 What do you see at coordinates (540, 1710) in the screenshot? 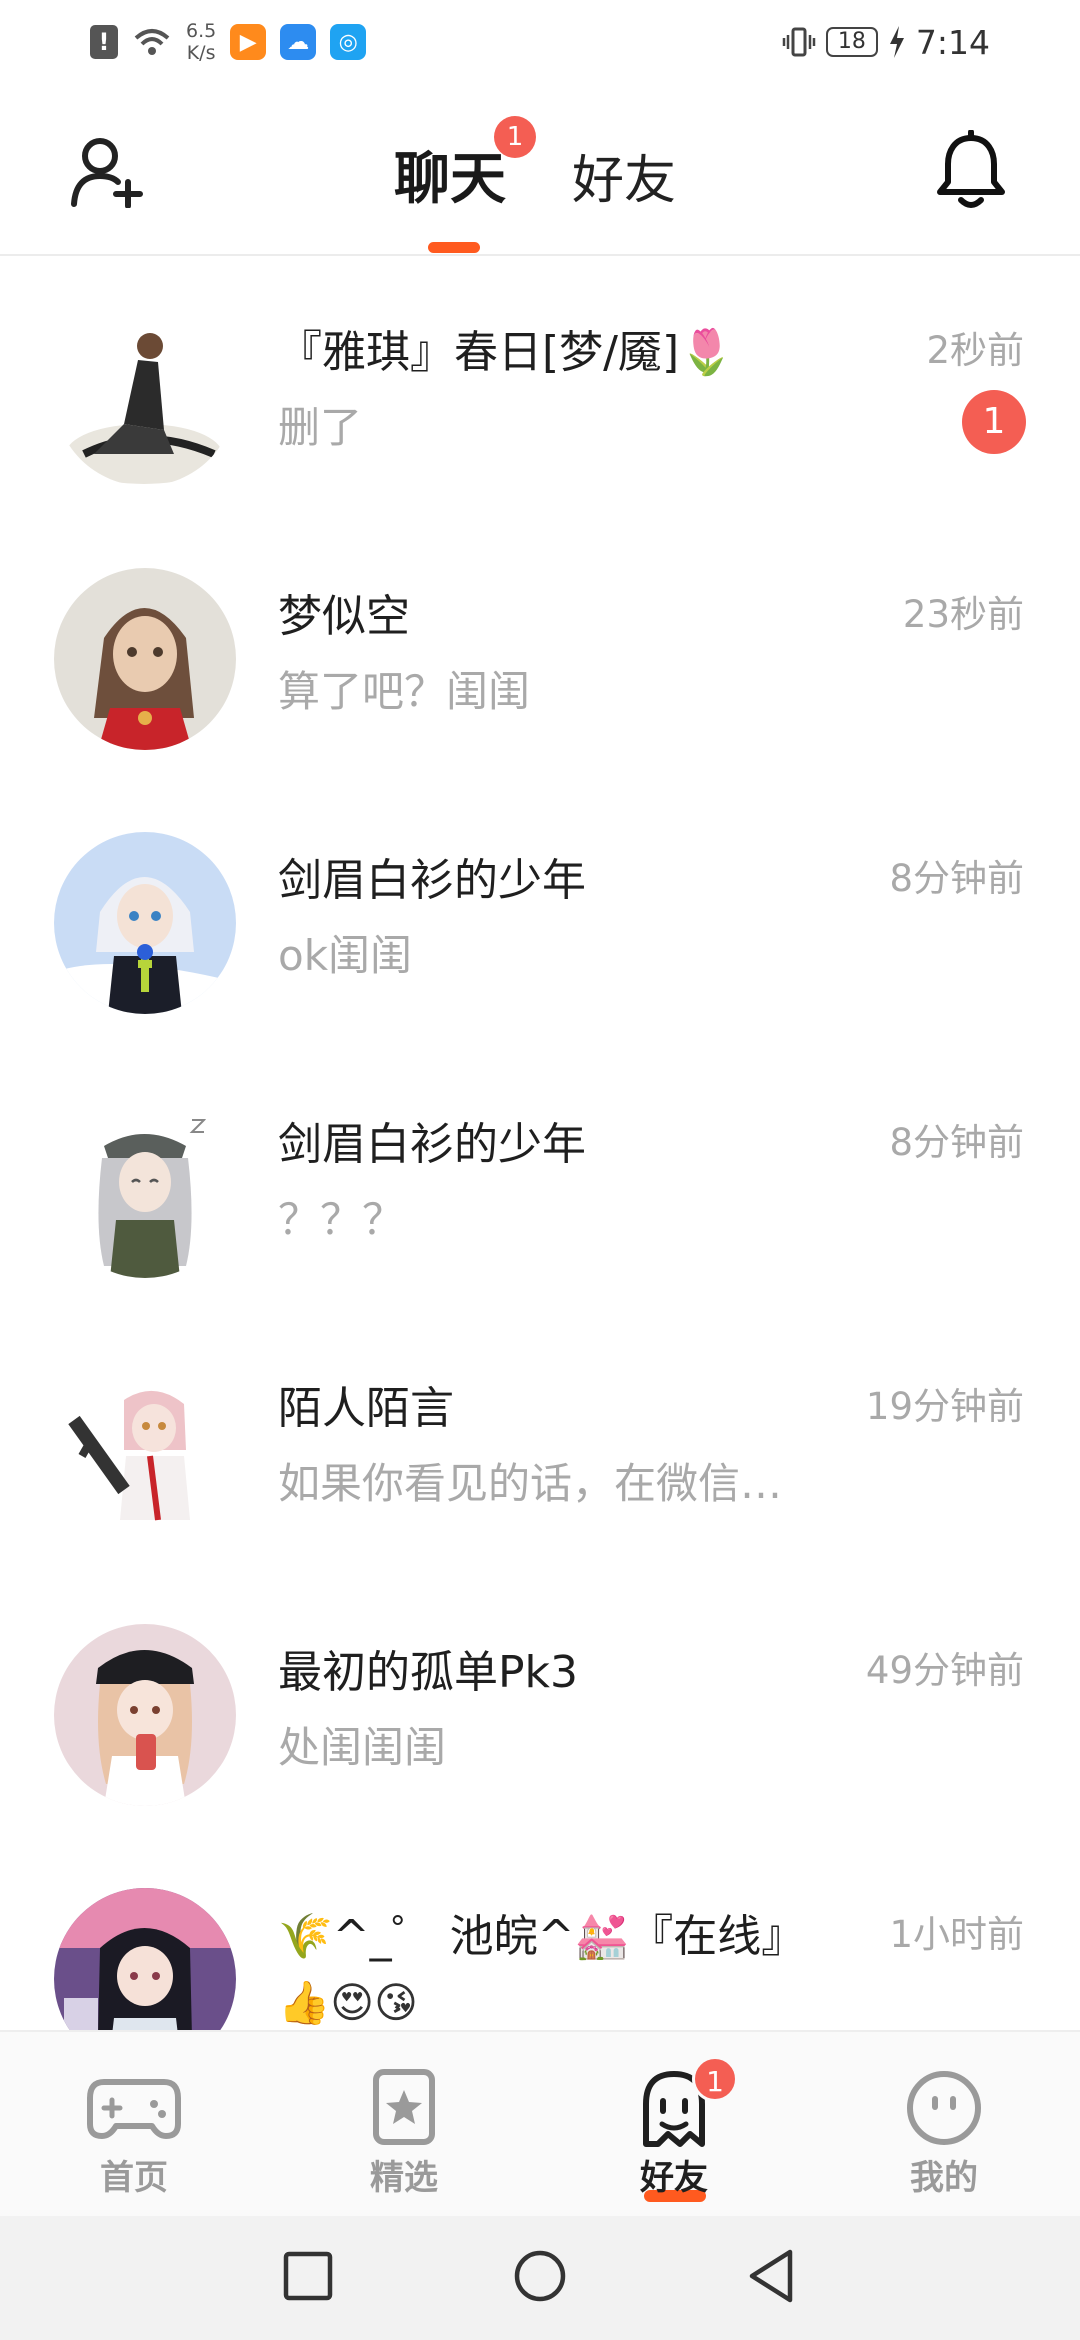
I see `chat-list-item: 最初的孤单Pk3 处闺闺闺 49分钟前` at bounding box center [540, 1710].